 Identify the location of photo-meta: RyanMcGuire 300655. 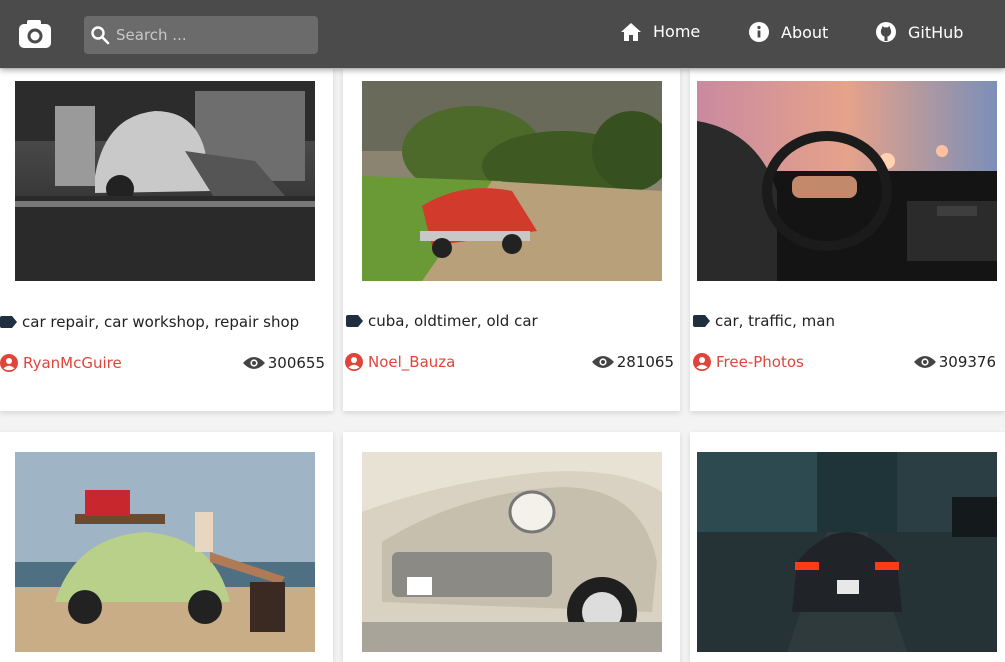
(162, 363).